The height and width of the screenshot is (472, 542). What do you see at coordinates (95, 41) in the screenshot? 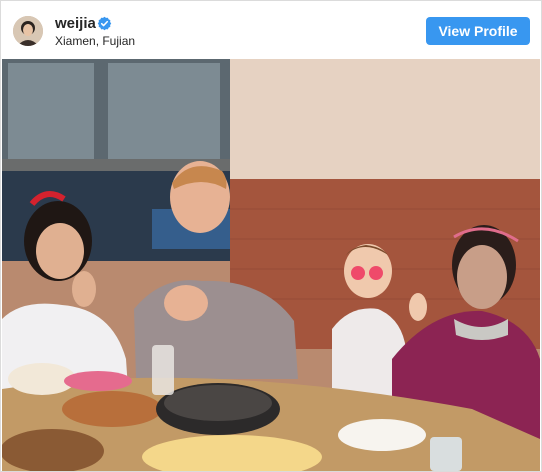
I see `location-label: Xiamen, Fujian` at bounding box center [95, 41].